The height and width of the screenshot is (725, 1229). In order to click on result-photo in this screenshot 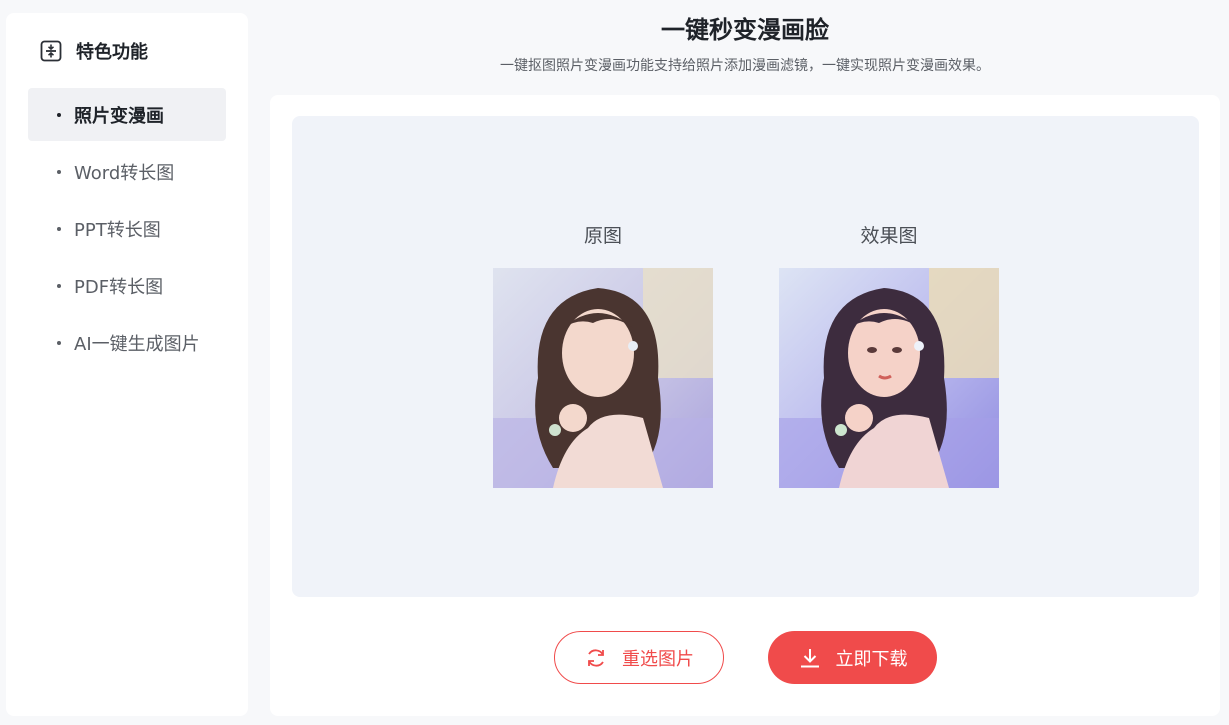, I will do `click(889, 378)`.